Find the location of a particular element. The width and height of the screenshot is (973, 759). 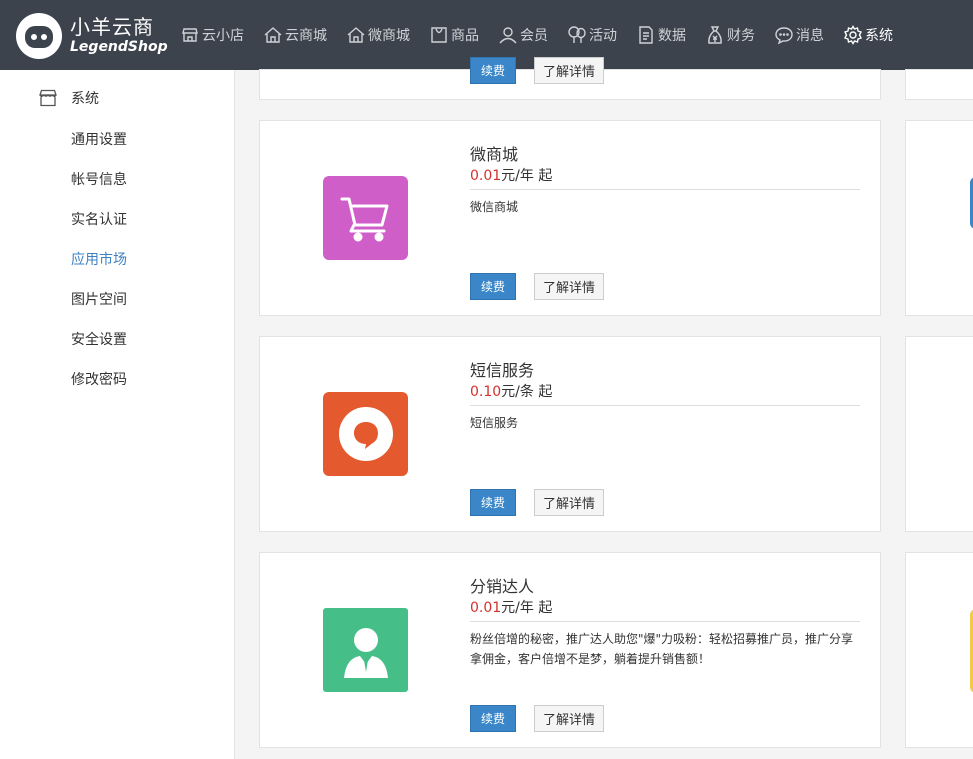

nav-item-caiwu: 财务 is located at coordinates (730, 35).